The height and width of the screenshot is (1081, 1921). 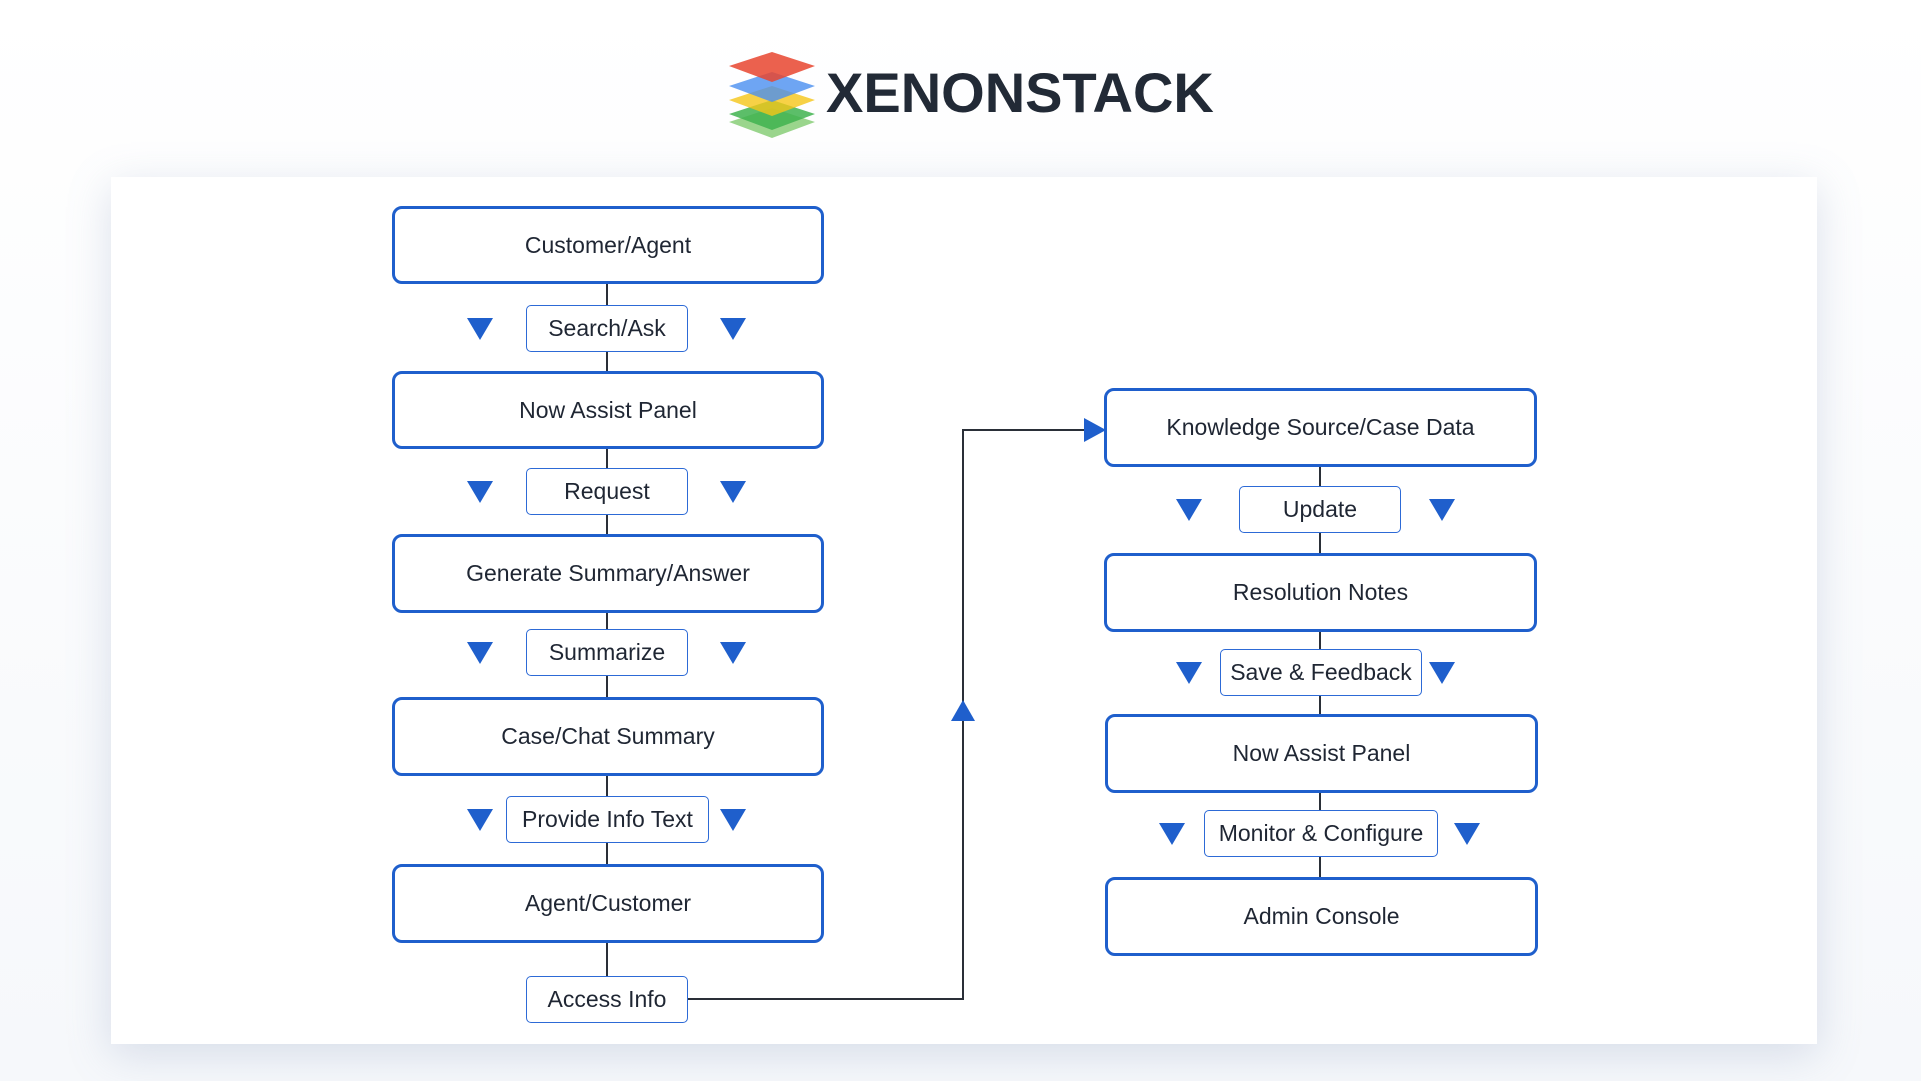 I want to click on edge-label: Search/Ask, so click(x=607, y=328).